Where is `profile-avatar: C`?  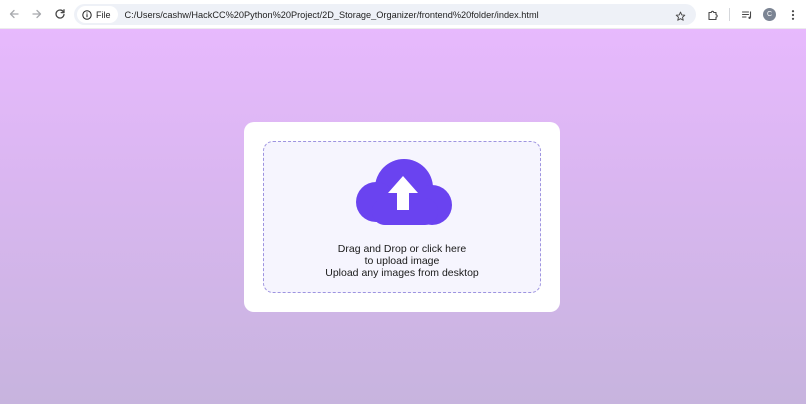
profile-avatar: C is located at coordinates (769, 14).